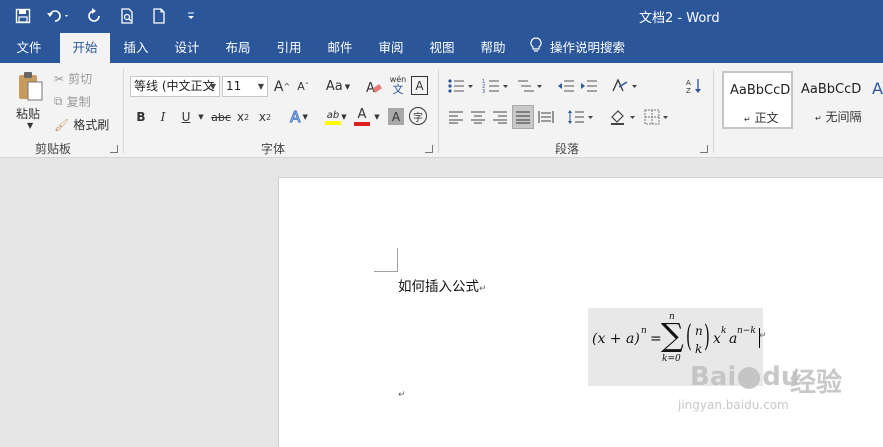 The width and height of the screenshot is (883, 447). I want to click on tell-me-label: 操作说明搜索, so click(588, 47).